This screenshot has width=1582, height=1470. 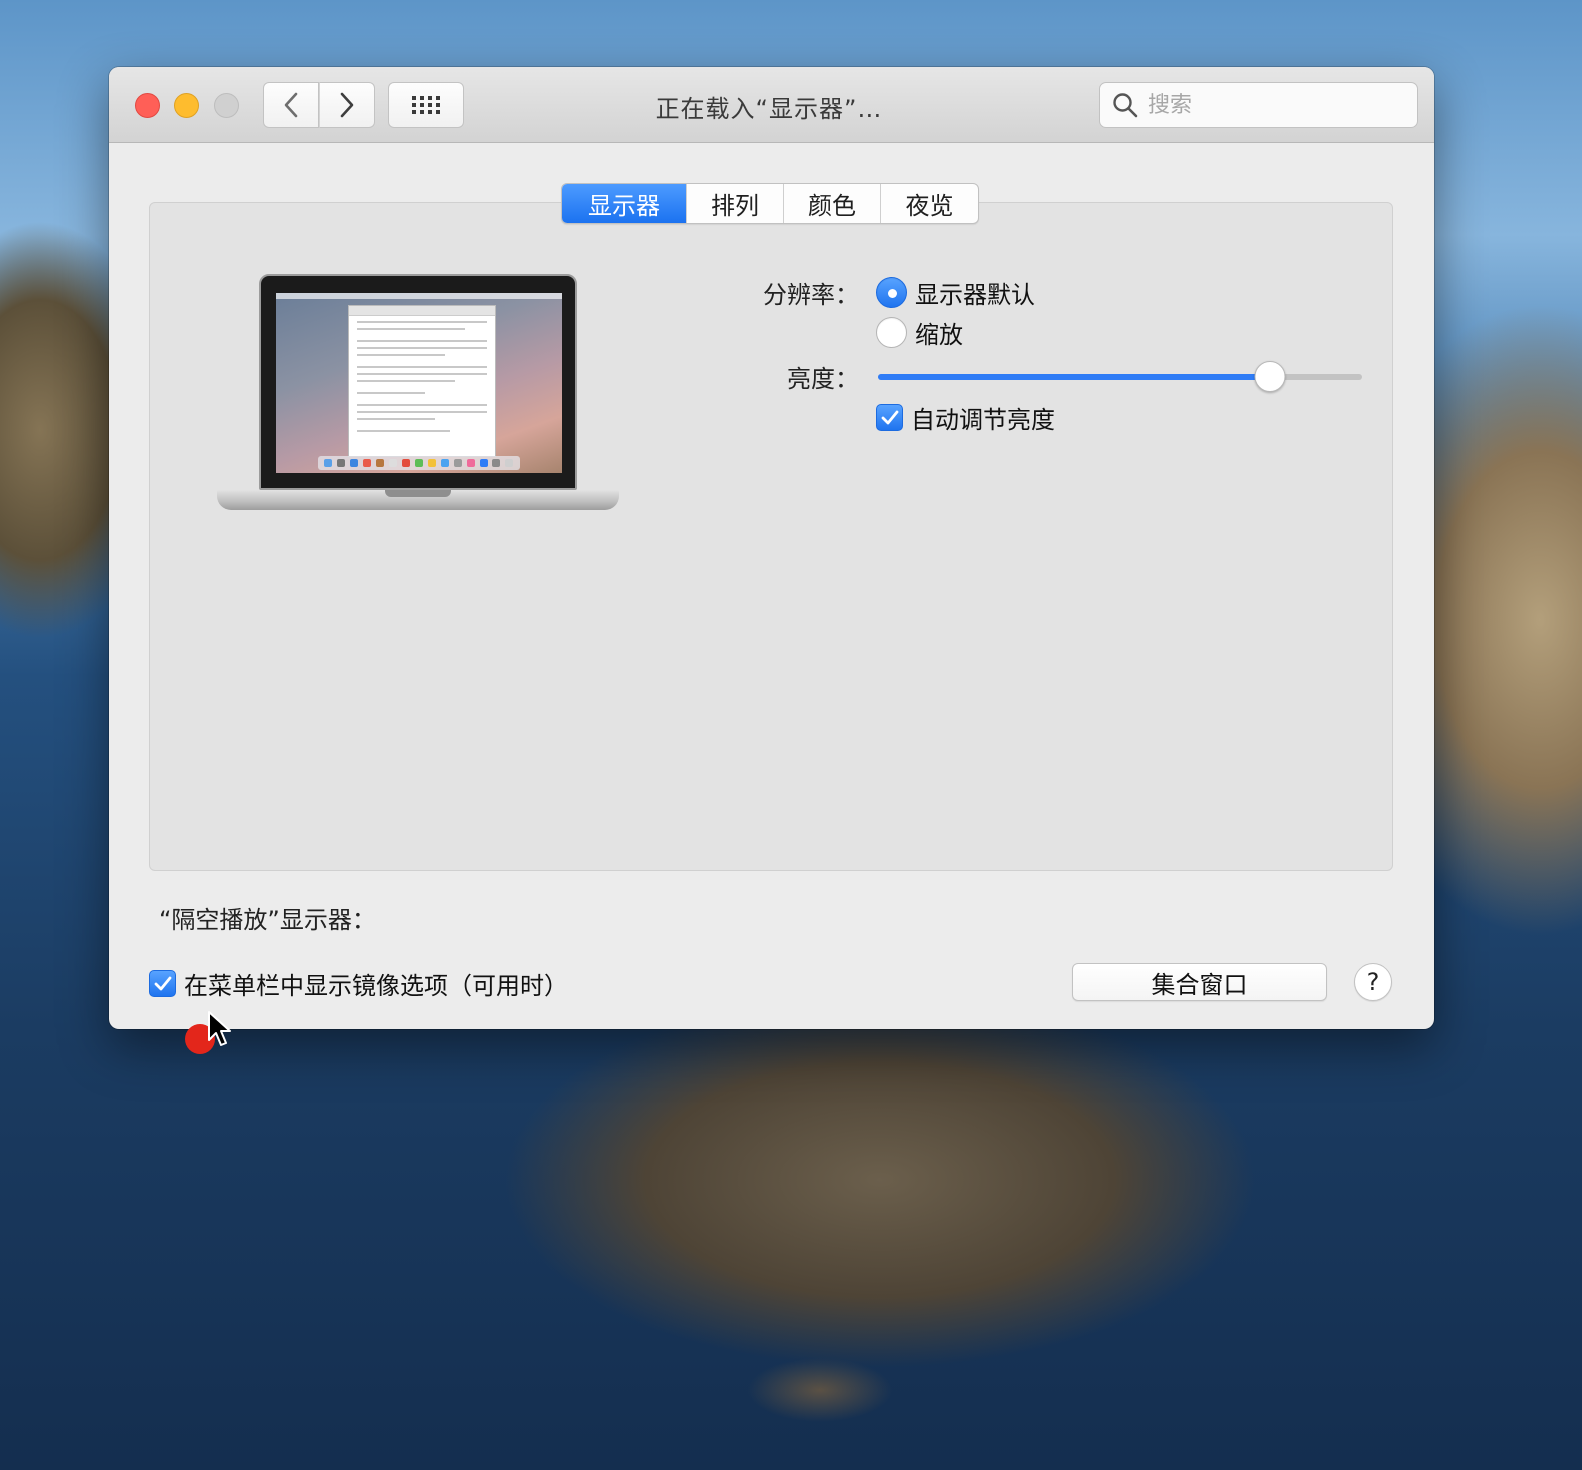 I want to click on tab-bar: 显示器 排列 颜色 夜览, so click(x=770, y=203).